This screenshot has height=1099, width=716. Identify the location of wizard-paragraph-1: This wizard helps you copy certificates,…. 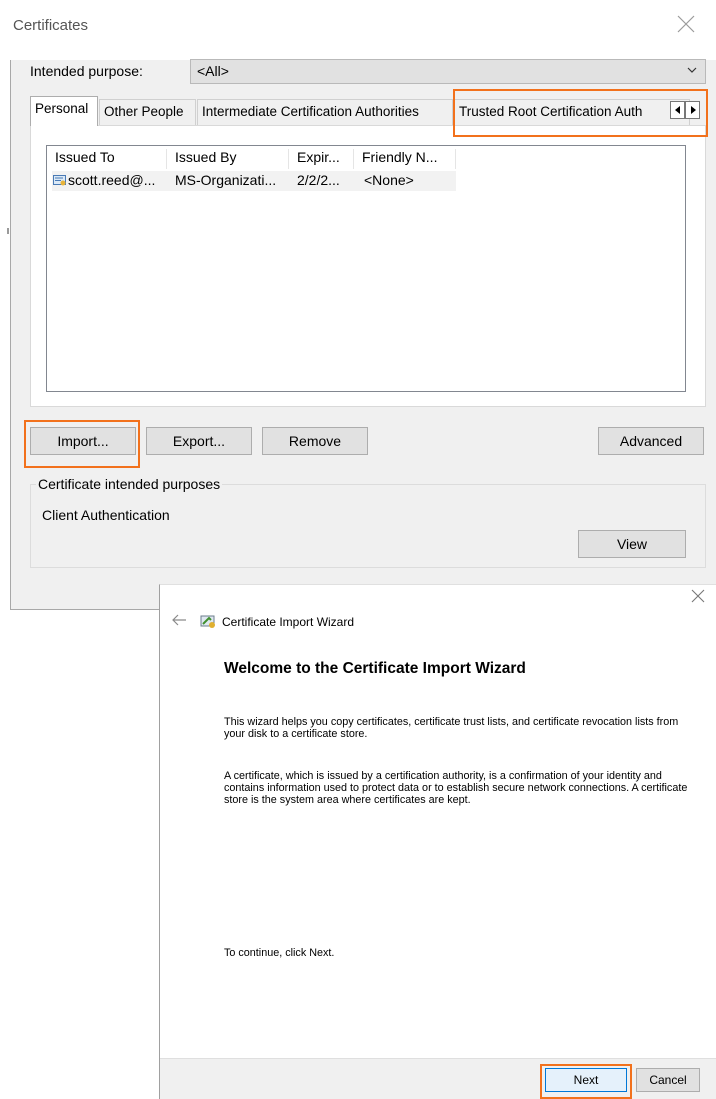
(451, 728).